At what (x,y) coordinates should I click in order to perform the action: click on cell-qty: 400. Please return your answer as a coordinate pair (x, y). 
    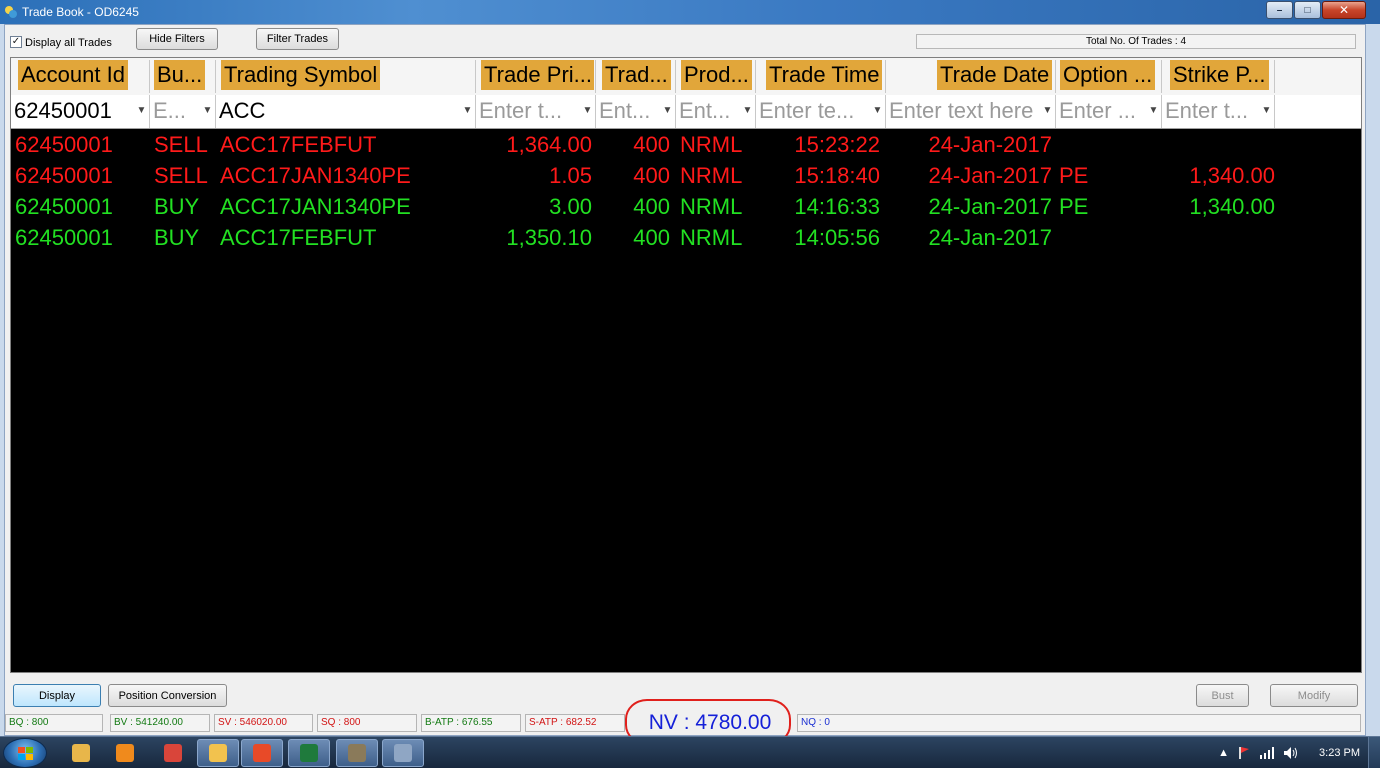
    Looking at the image, I should click on (651, 237).